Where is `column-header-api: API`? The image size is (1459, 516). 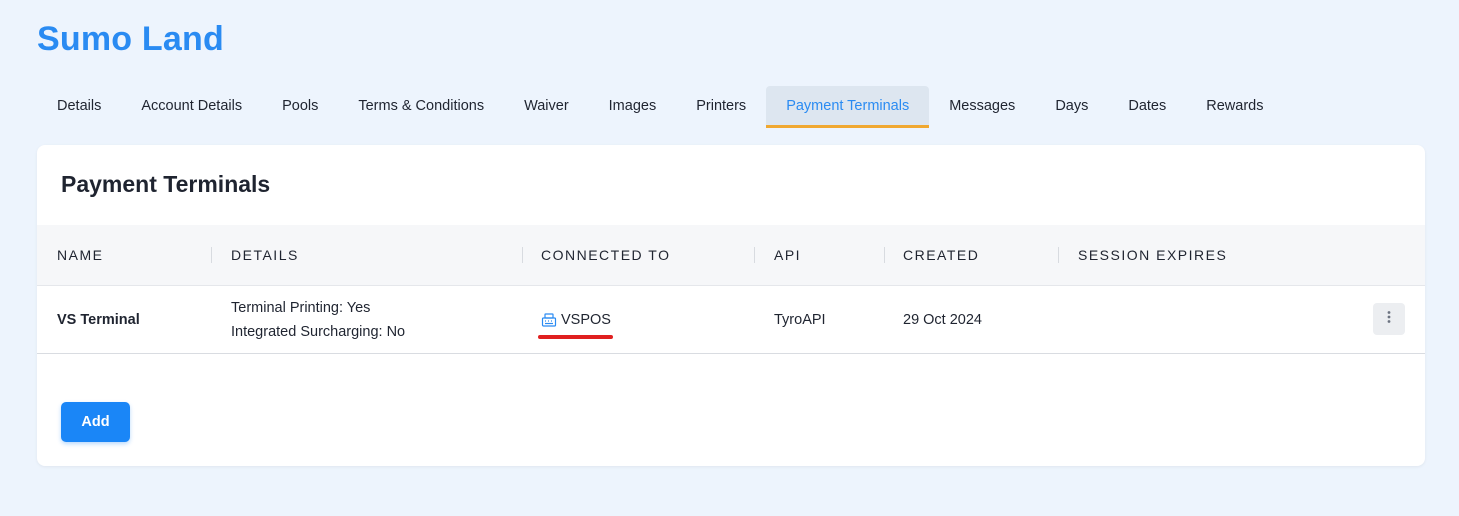
column-header-api: API is located at coordinates (787, 255).